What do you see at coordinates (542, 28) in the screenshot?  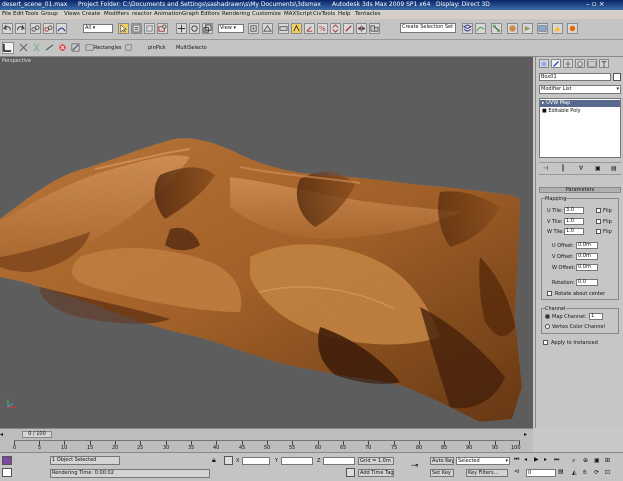 I see `rendered-frame-window-icon` at bounding box center [542, 28].